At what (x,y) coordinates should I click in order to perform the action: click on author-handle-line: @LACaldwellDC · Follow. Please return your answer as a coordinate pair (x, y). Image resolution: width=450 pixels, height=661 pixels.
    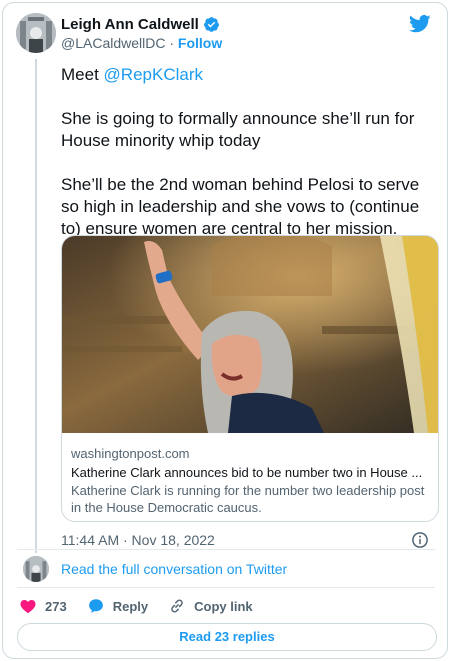
    Looking at the image, I should click on (141, 43).